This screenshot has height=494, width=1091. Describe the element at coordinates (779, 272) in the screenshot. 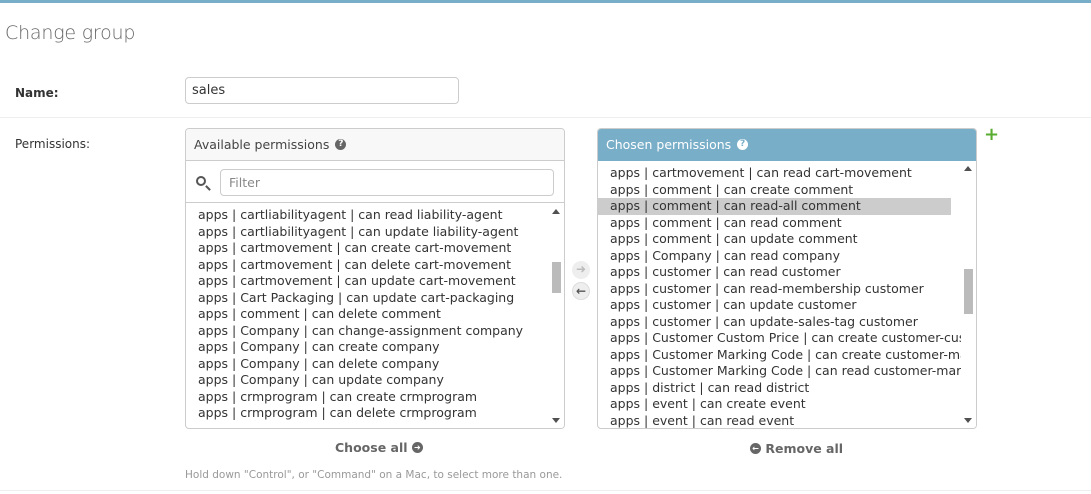

I see `permission-option: apps | customer | can read customer` at that location.